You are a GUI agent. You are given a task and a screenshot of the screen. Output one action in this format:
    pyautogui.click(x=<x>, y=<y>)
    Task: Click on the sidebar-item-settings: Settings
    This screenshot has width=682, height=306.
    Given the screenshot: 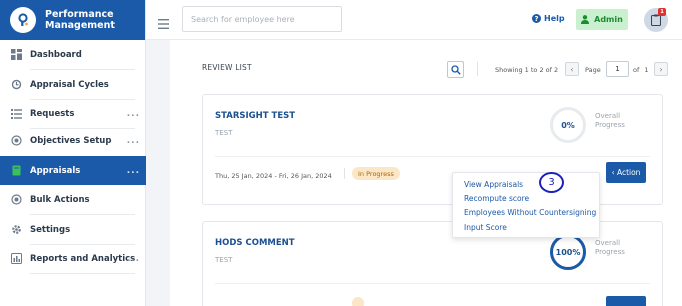 What is the action you would take?
    pyautogui.click(x=73, y=229)
    